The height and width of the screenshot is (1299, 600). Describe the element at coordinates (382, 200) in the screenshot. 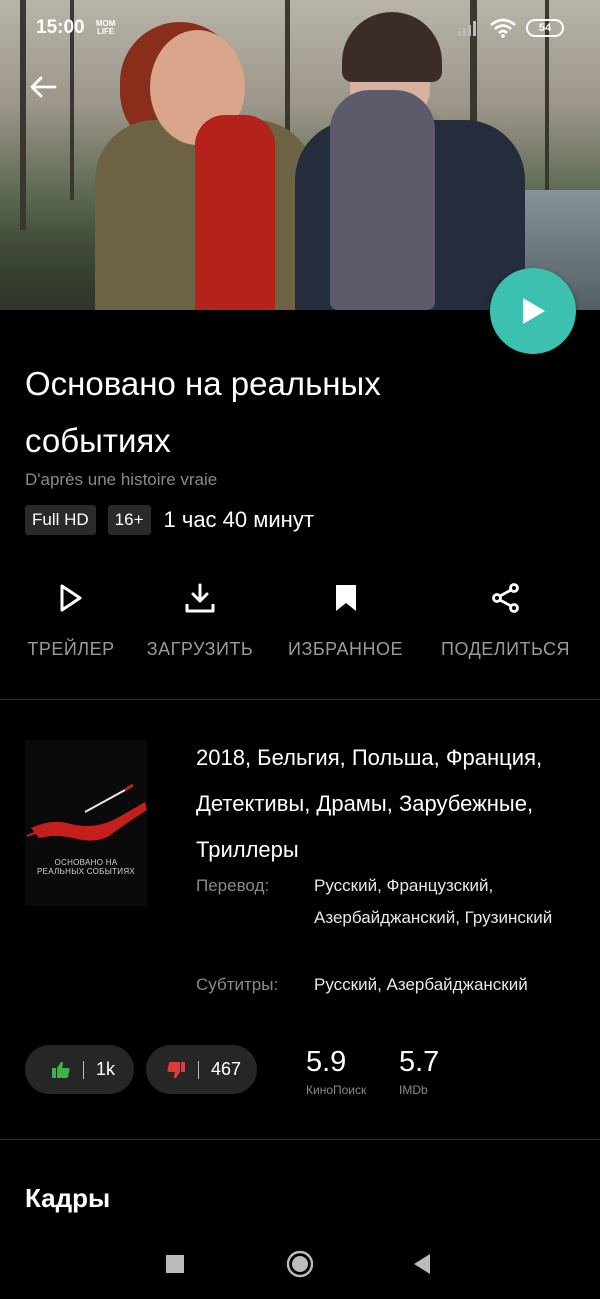

I see `person-right-scarf` at that location.